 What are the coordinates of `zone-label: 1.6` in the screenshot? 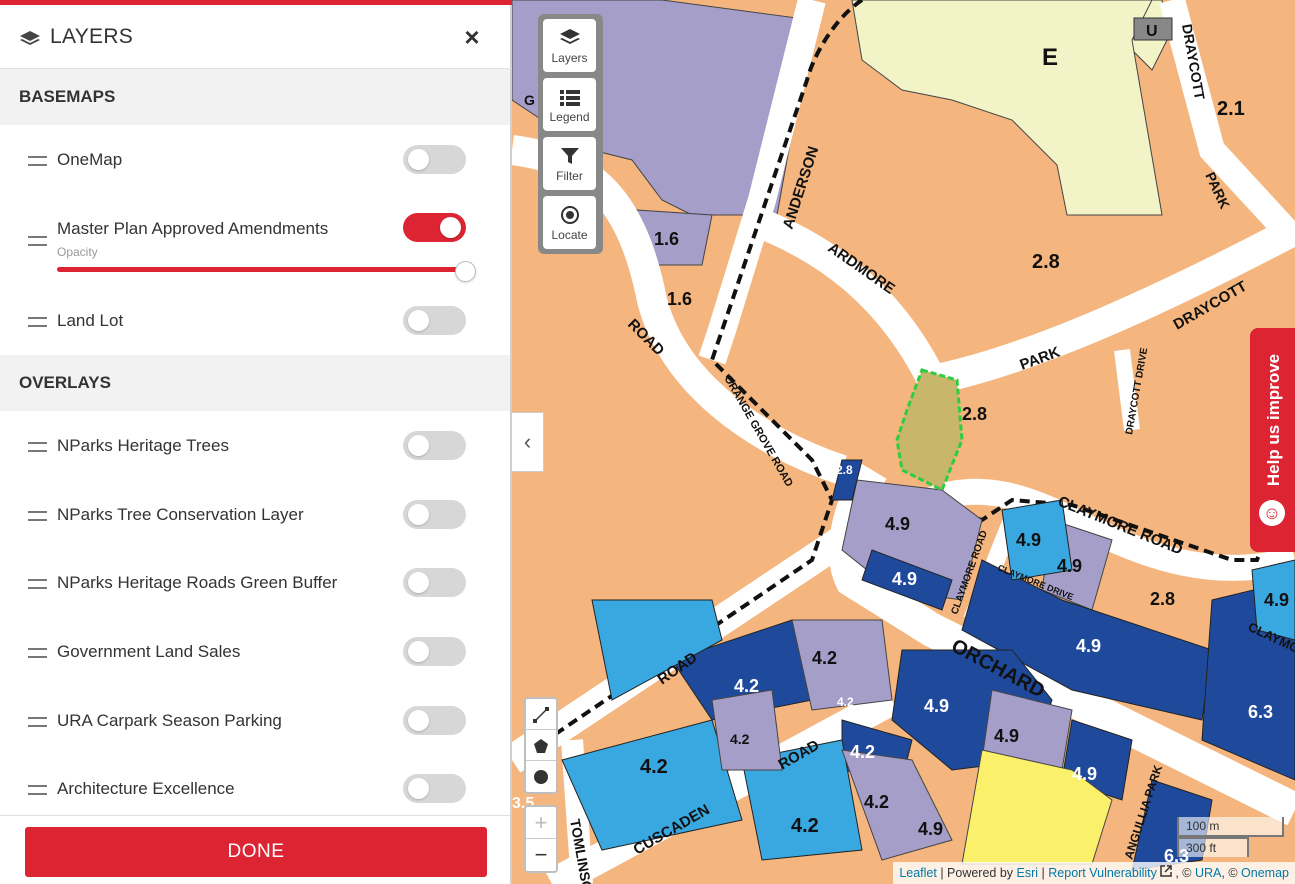 It's located at (679, 299).